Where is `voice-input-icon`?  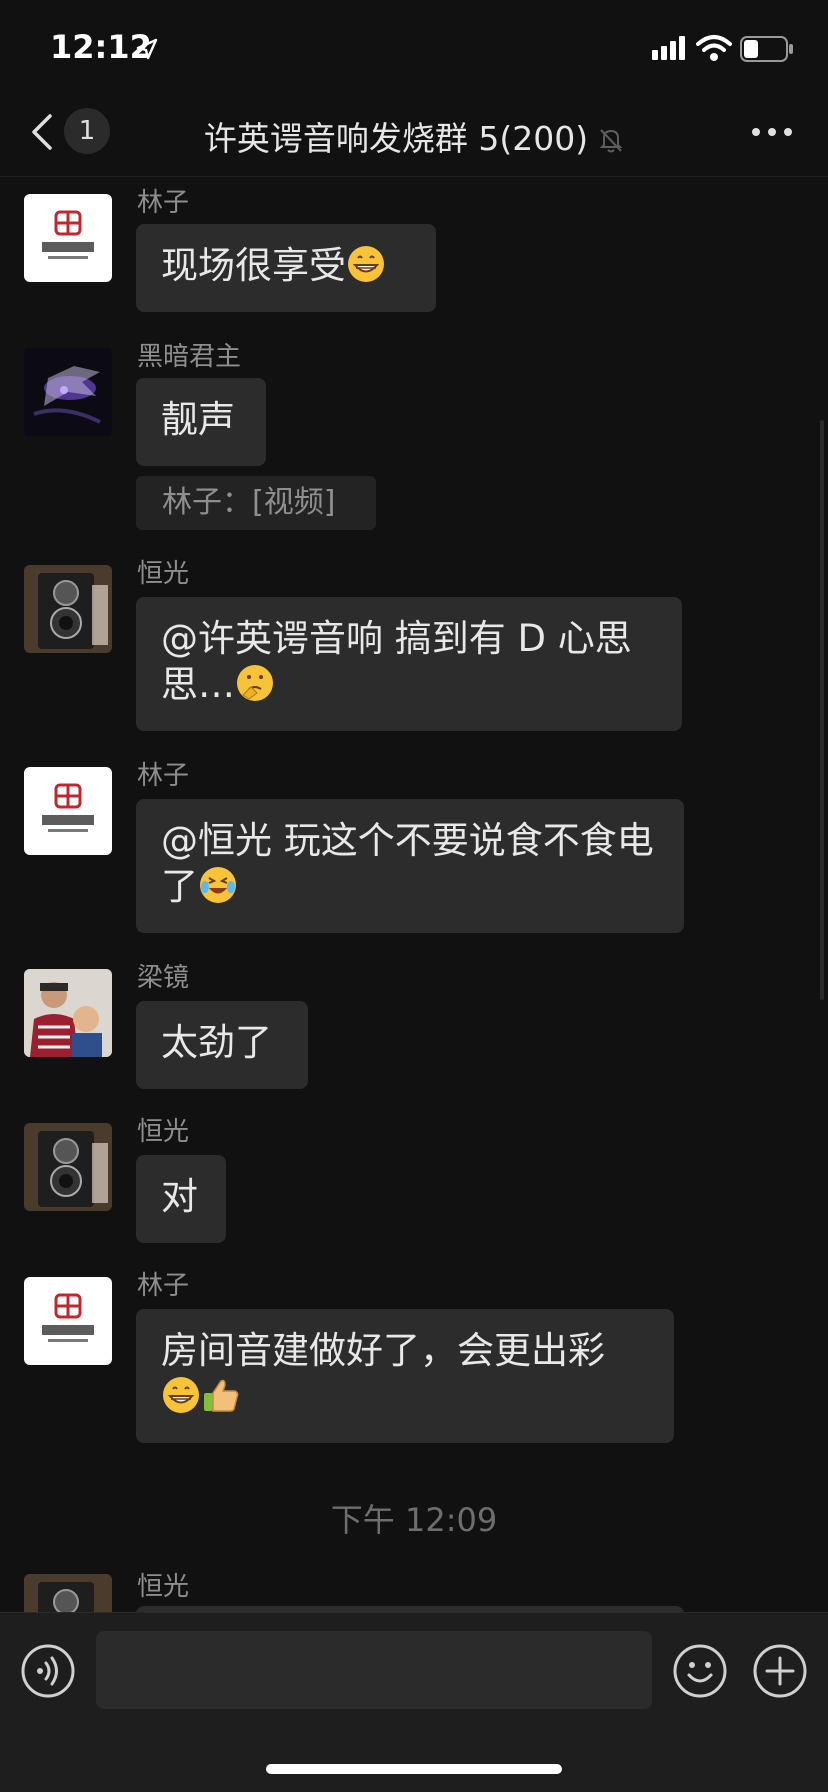
voice-input-icon is located at coordinates (48, 1671).